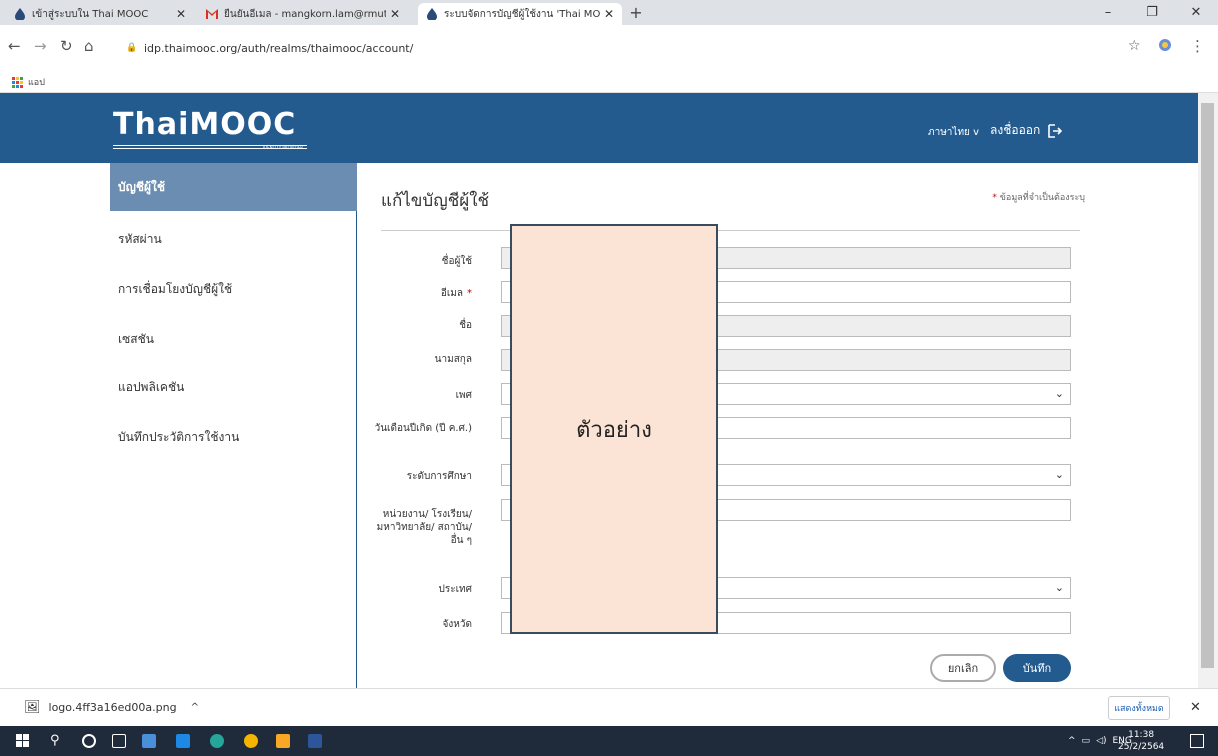 The image size is (1218, 756). I want to click on windows-start-icon, so click(23, 741).